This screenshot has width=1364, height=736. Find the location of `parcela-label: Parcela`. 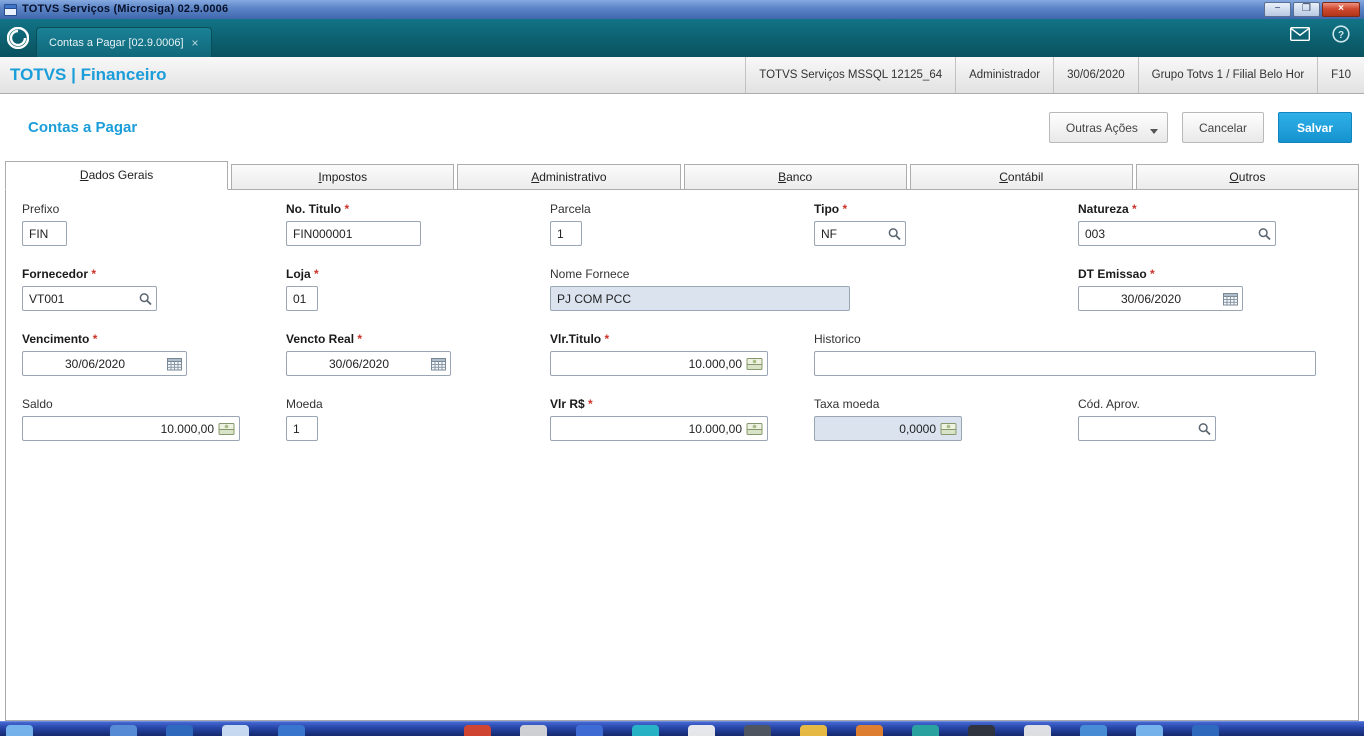

parcela-label: Parcela is located at coordinates (570, 209).